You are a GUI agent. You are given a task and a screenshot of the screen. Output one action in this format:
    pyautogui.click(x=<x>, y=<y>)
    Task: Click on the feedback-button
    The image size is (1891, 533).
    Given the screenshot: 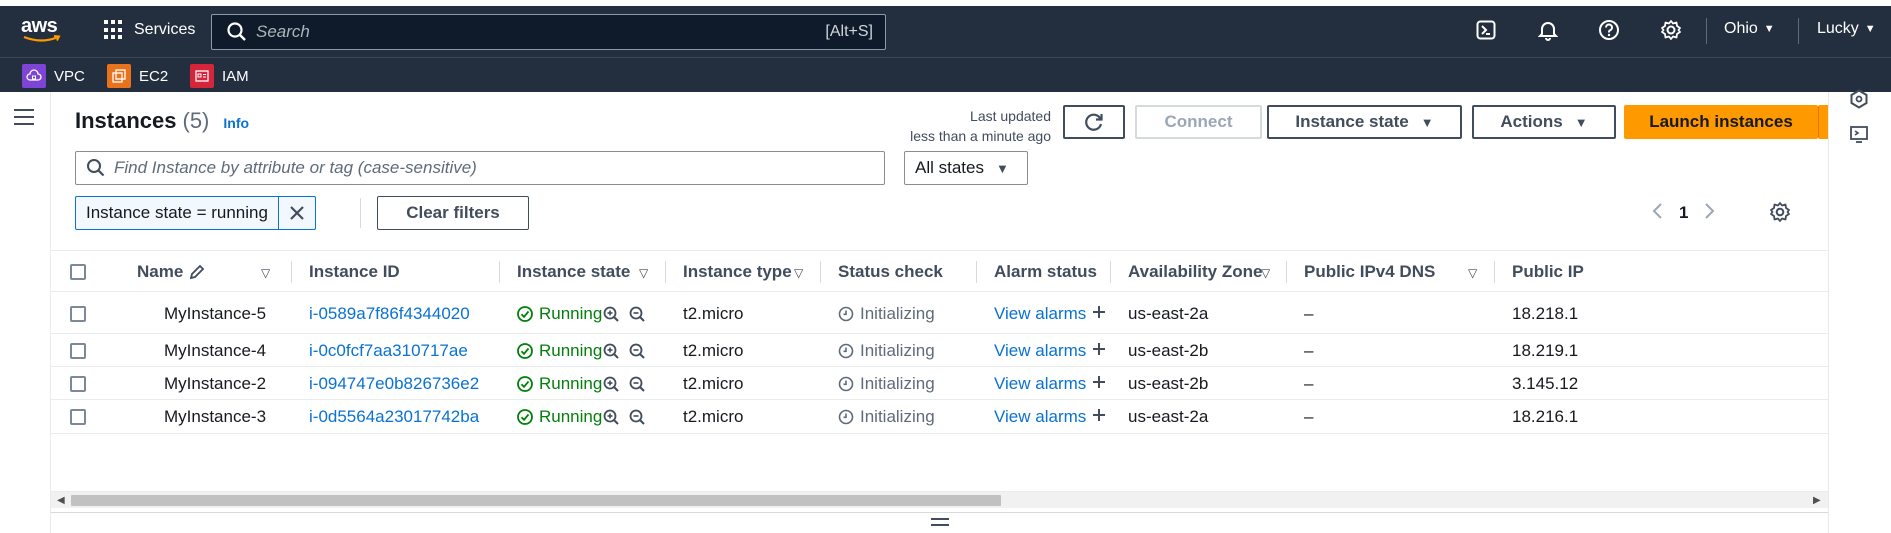 What is the action you would take?
    pyautogui.click(x=1860, y=136)
    